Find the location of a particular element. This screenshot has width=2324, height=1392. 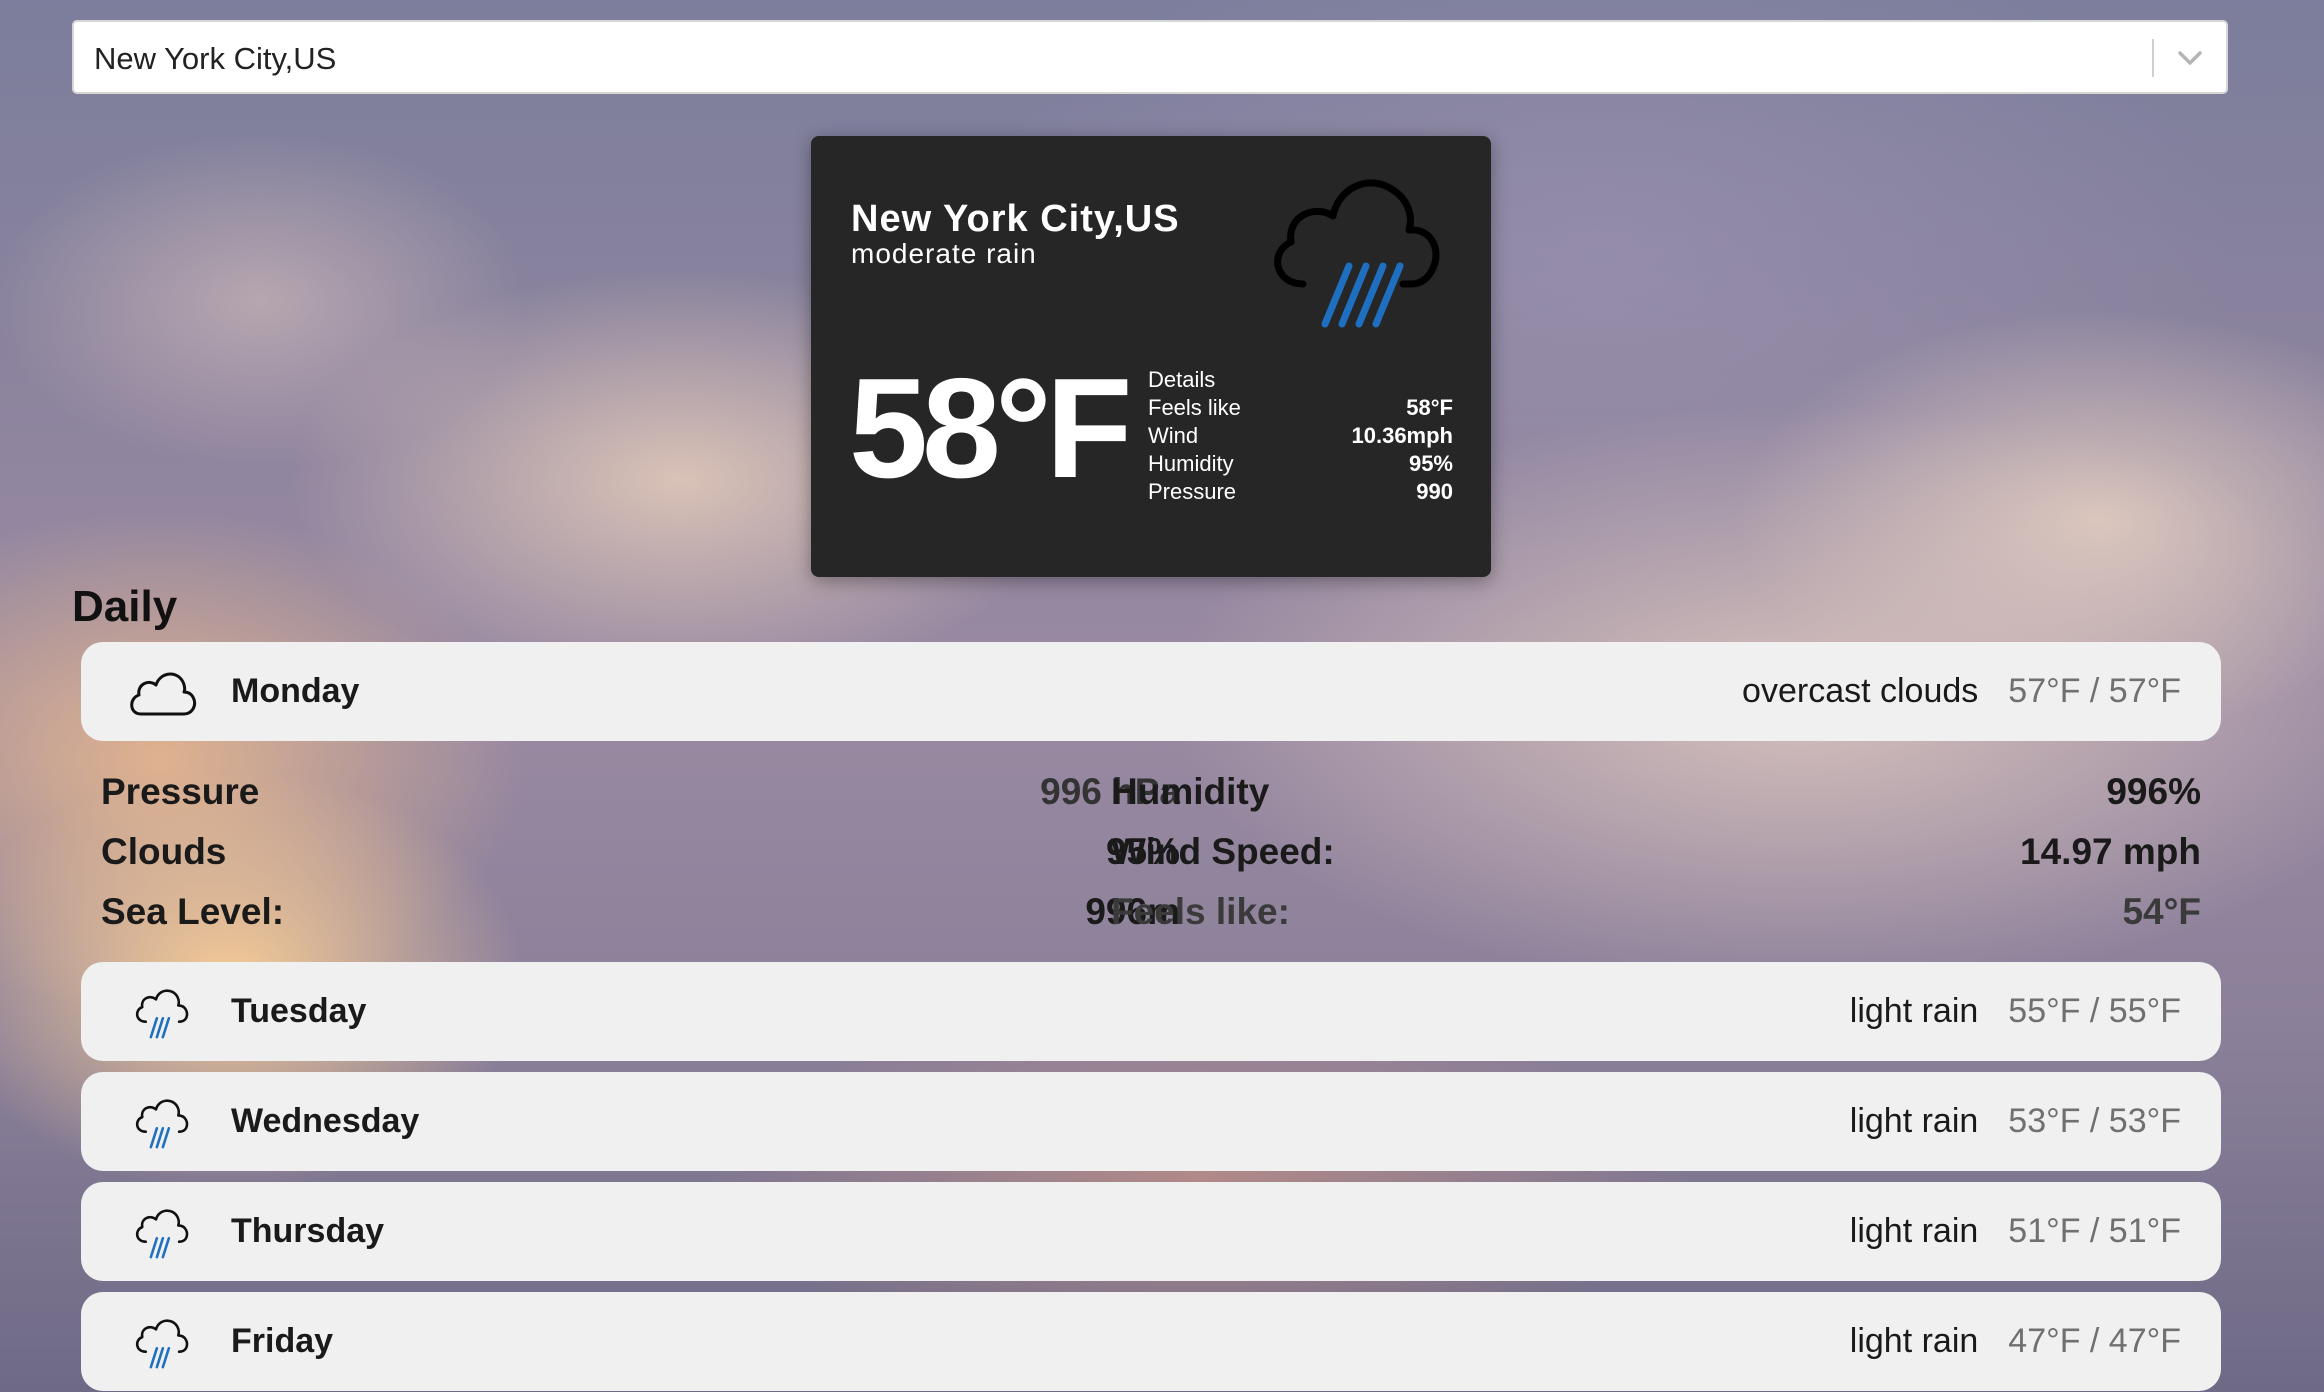

select-separator is located at coordinates (2153, 58).